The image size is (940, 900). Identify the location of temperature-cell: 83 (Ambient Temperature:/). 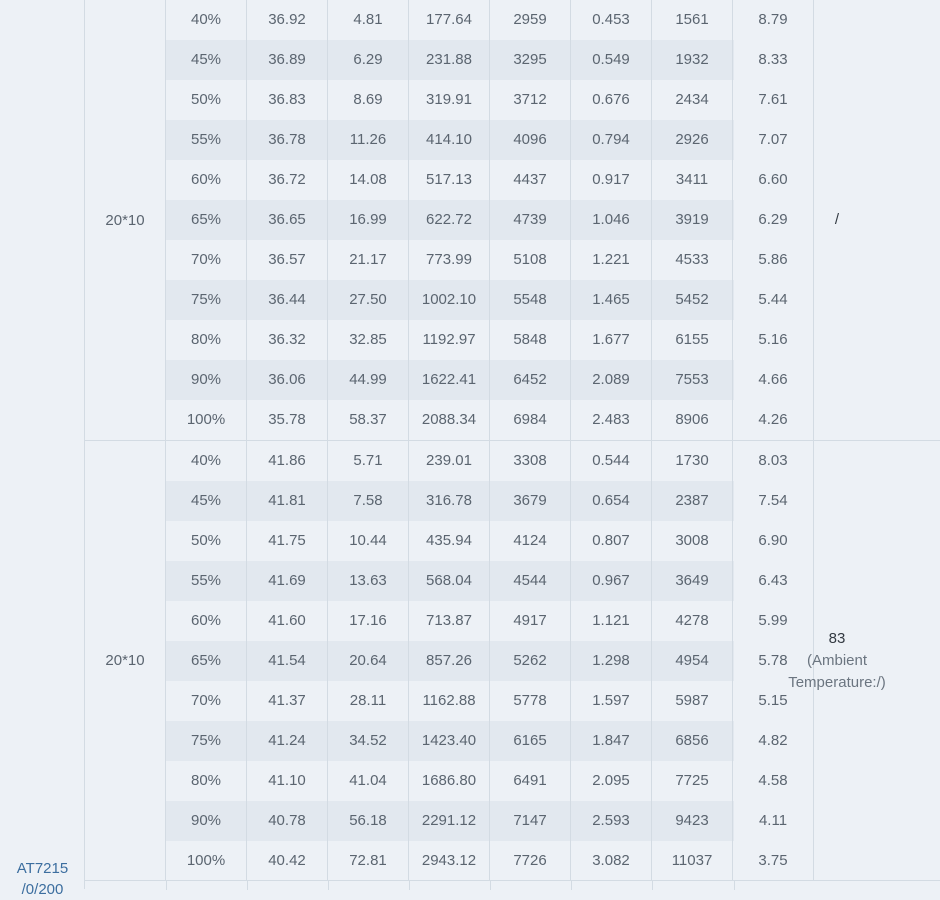
(837, 660).